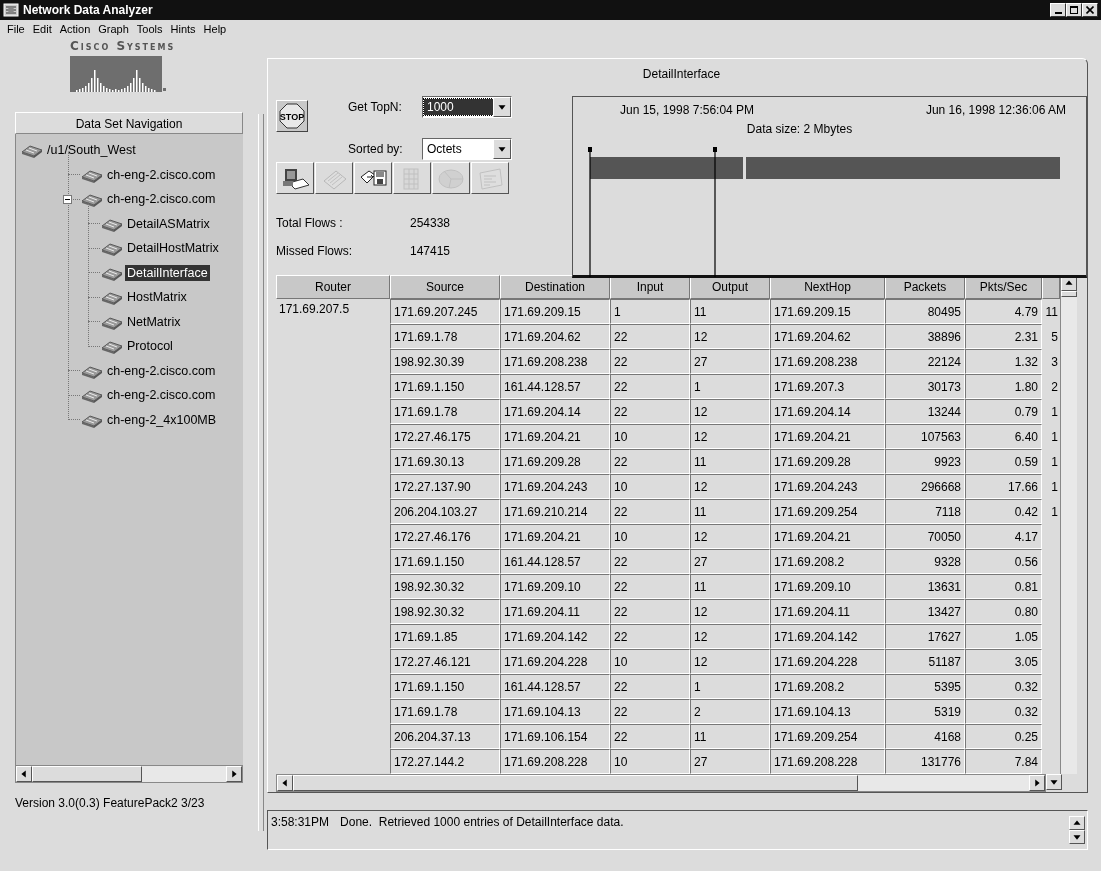 This screenshot has width=1101, height=871. Describe the element at coordinates (827, 411) in the screenshot. I see `table-cell: 171.69.204.14` at that location.